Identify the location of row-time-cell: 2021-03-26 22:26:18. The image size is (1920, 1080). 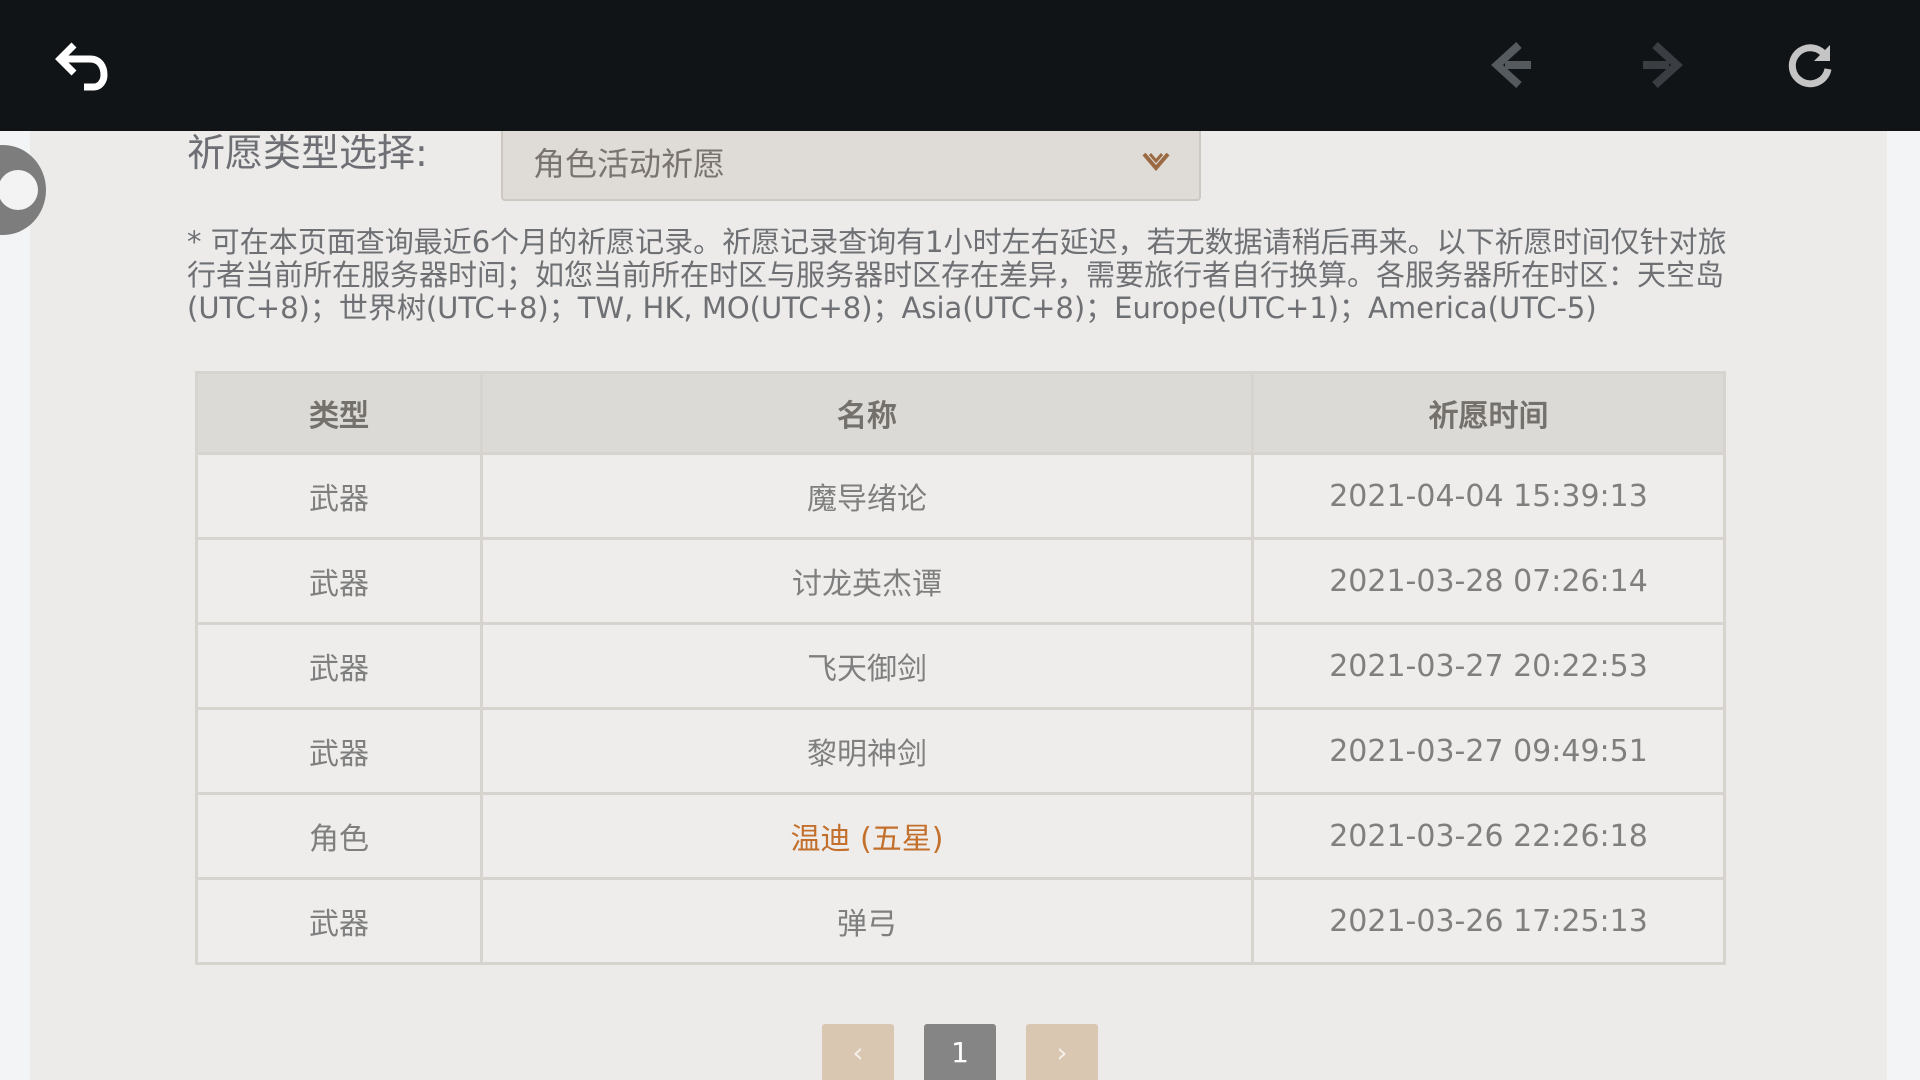
(1488, 836).